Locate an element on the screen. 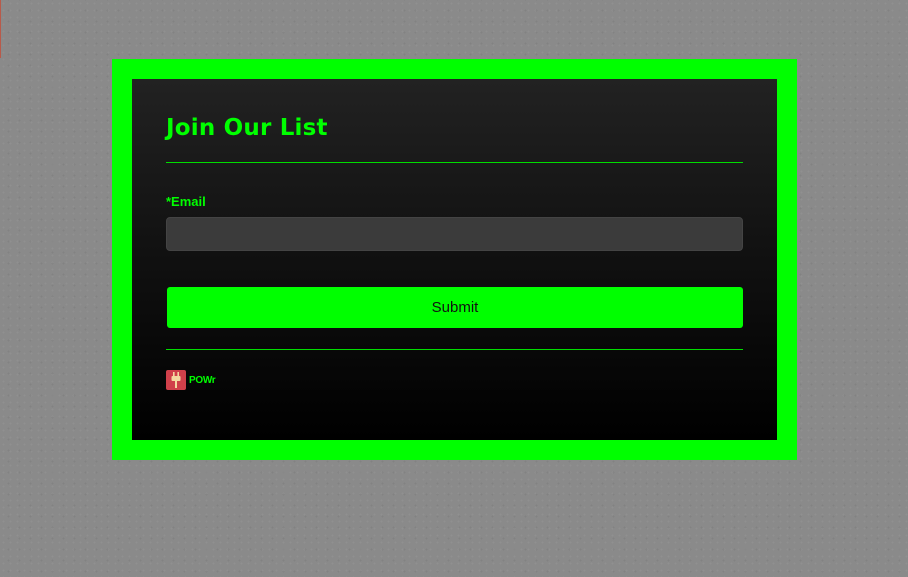  bottom-divider is located at coordinates (454, 349).